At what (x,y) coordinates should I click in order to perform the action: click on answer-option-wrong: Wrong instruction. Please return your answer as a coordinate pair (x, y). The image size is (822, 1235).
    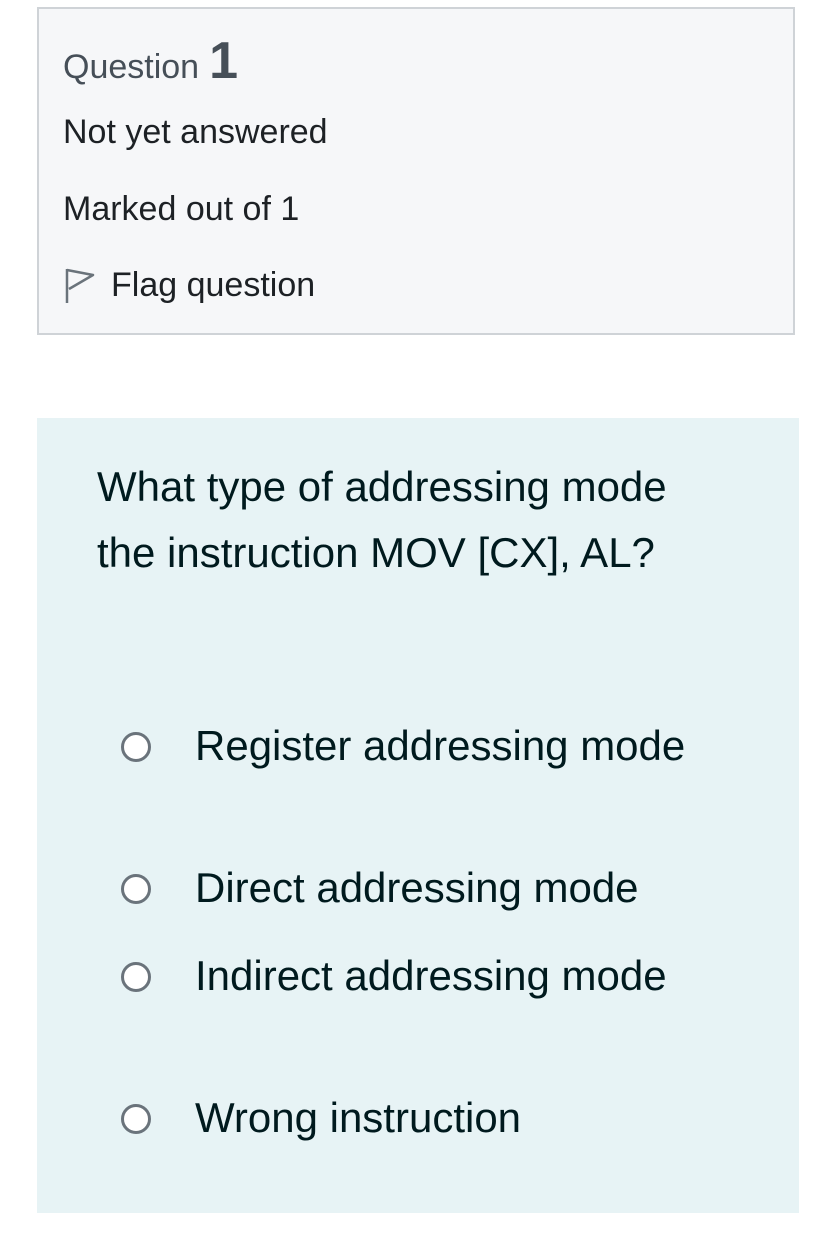
    Looking at the image, I should click on (438, 1118).